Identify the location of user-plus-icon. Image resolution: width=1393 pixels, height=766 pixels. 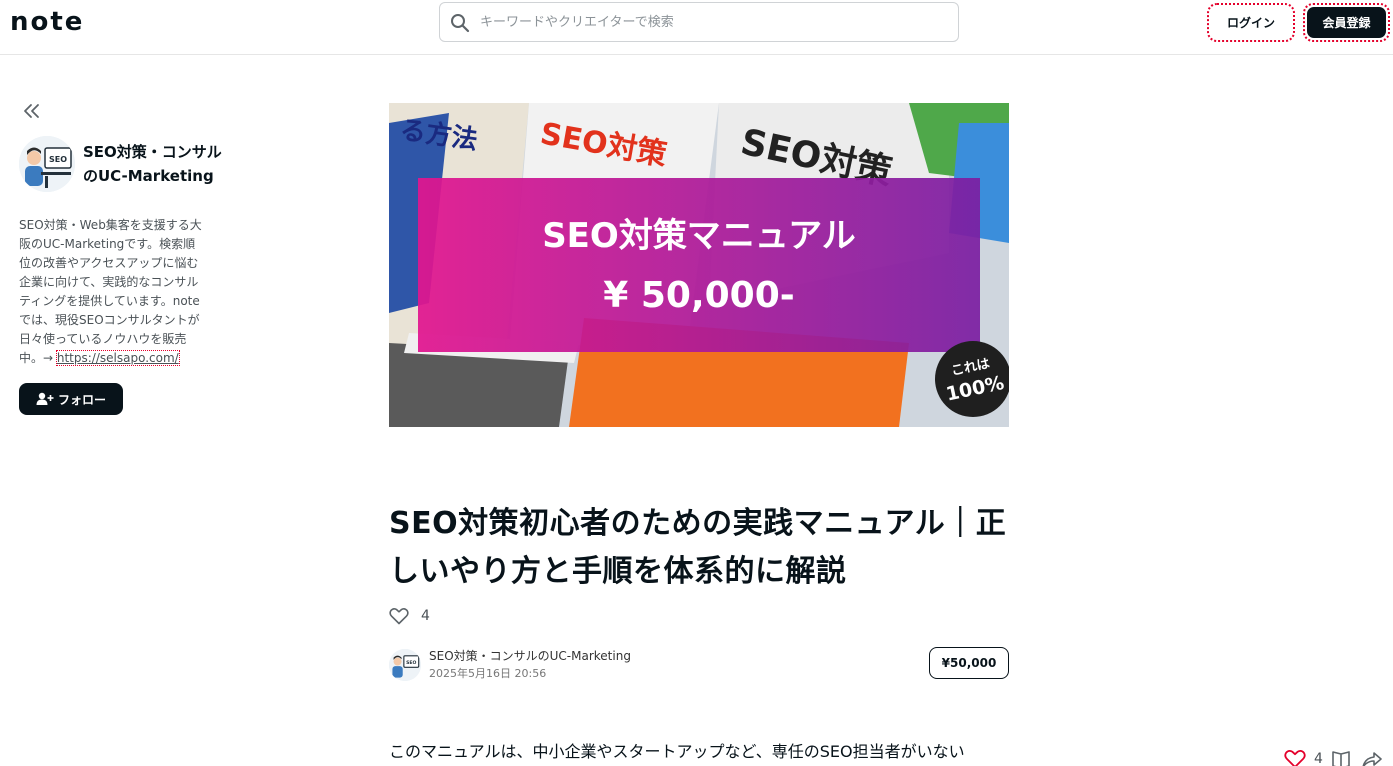
(45, 398).